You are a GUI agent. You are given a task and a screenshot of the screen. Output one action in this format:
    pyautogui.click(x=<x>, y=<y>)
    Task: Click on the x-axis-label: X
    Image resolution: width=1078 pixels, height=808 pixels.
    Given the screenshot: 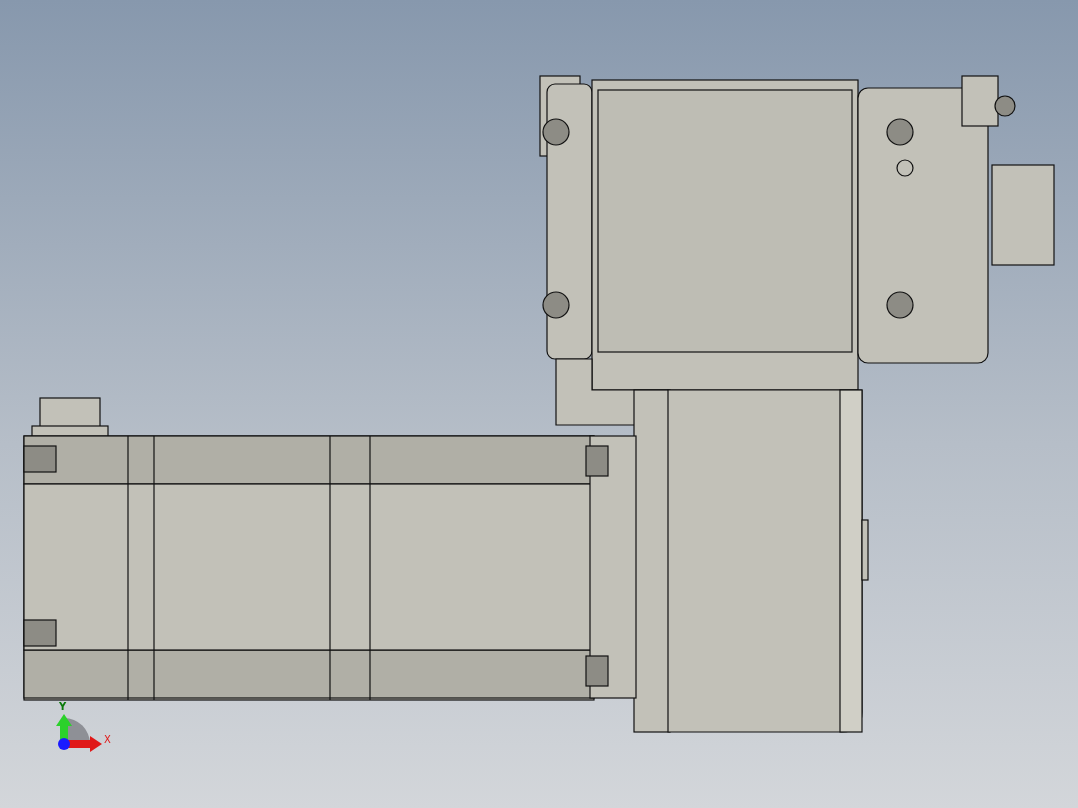 What is the action you would take?
    pyautogui.click(x=107, y=740)
    